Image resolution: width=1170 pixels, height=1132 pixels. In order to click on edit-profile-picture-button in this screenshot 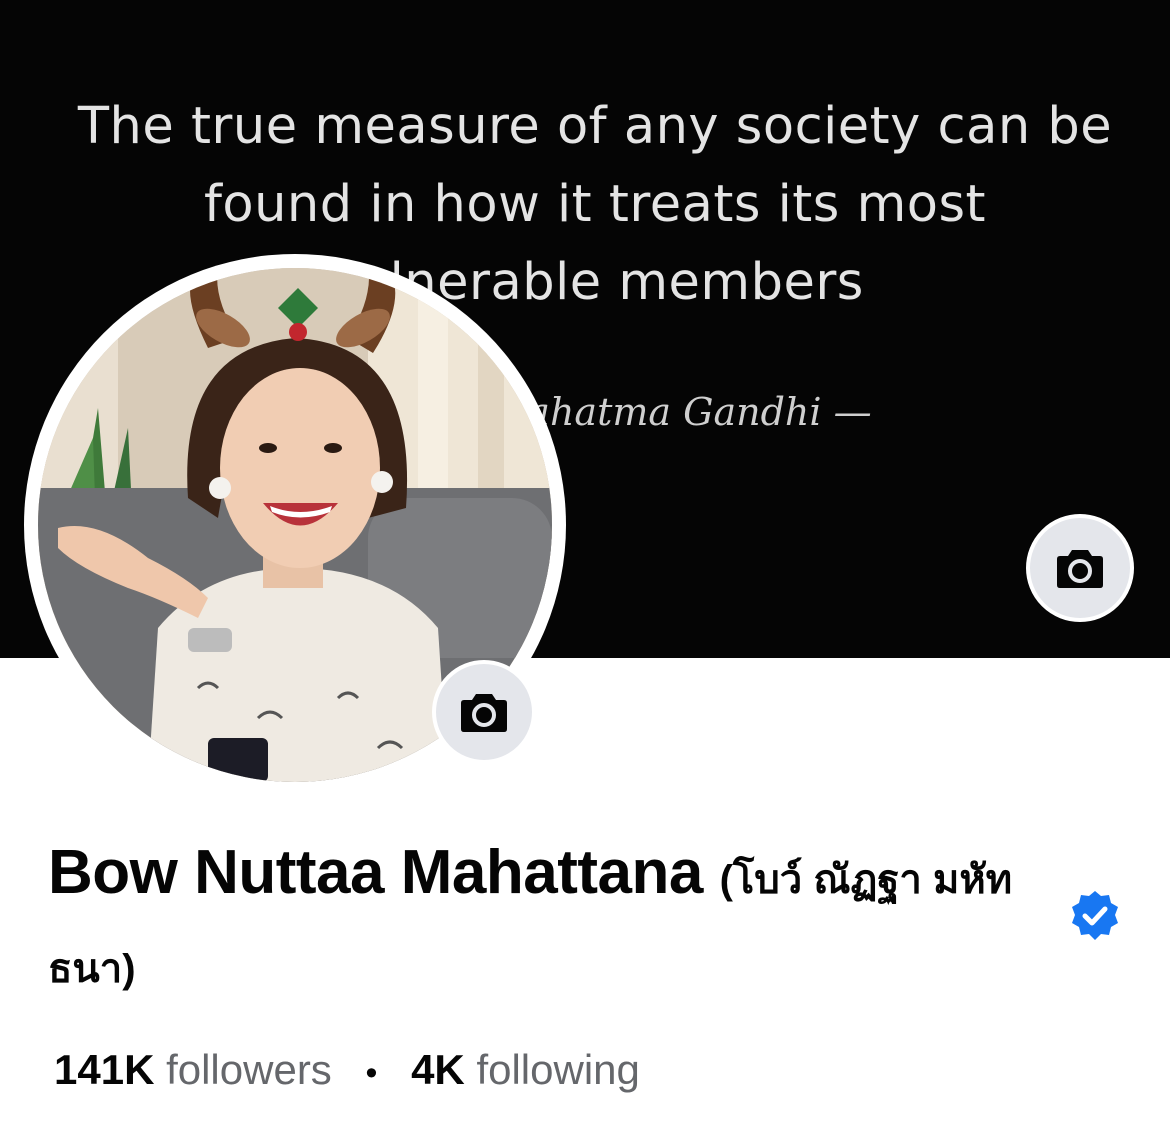, I will do `click(484, 712)`.